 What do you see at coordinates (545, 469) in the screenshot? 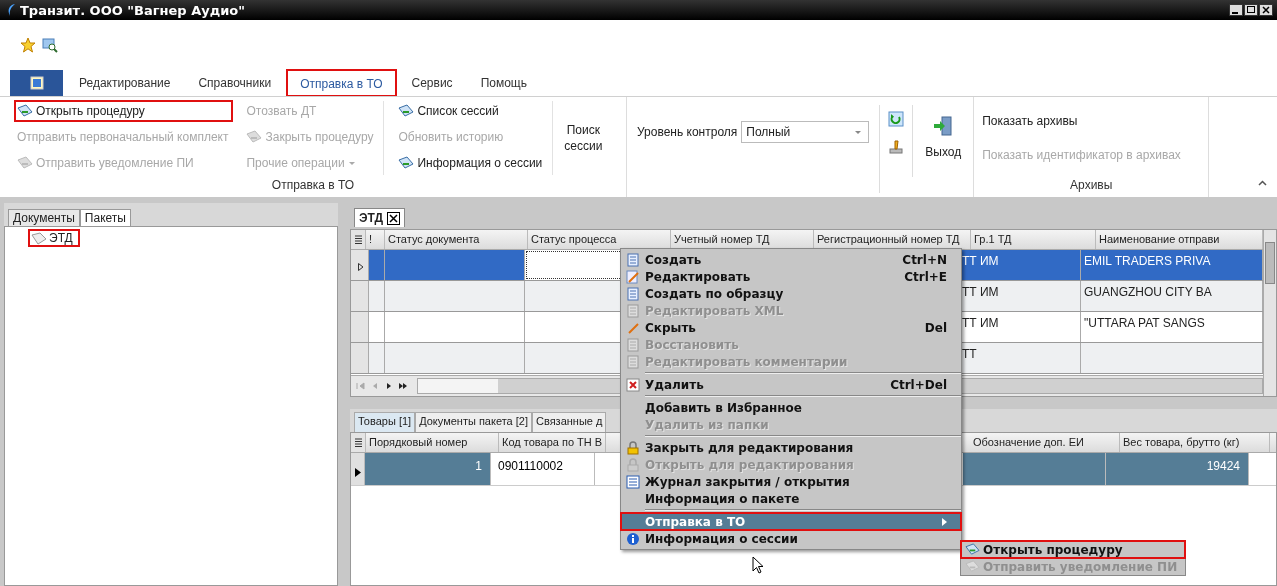
I see `table-cell: 0901110002` at bounding box center [545, 469].